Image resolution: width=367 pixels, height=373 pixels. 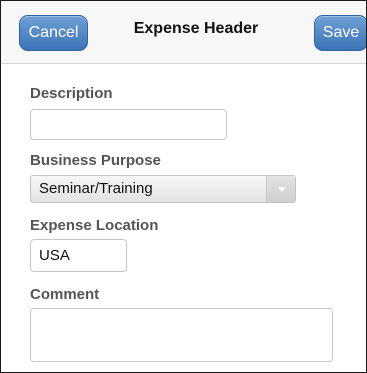 I want to click on description-label: Description, so click(x=71, y=93).